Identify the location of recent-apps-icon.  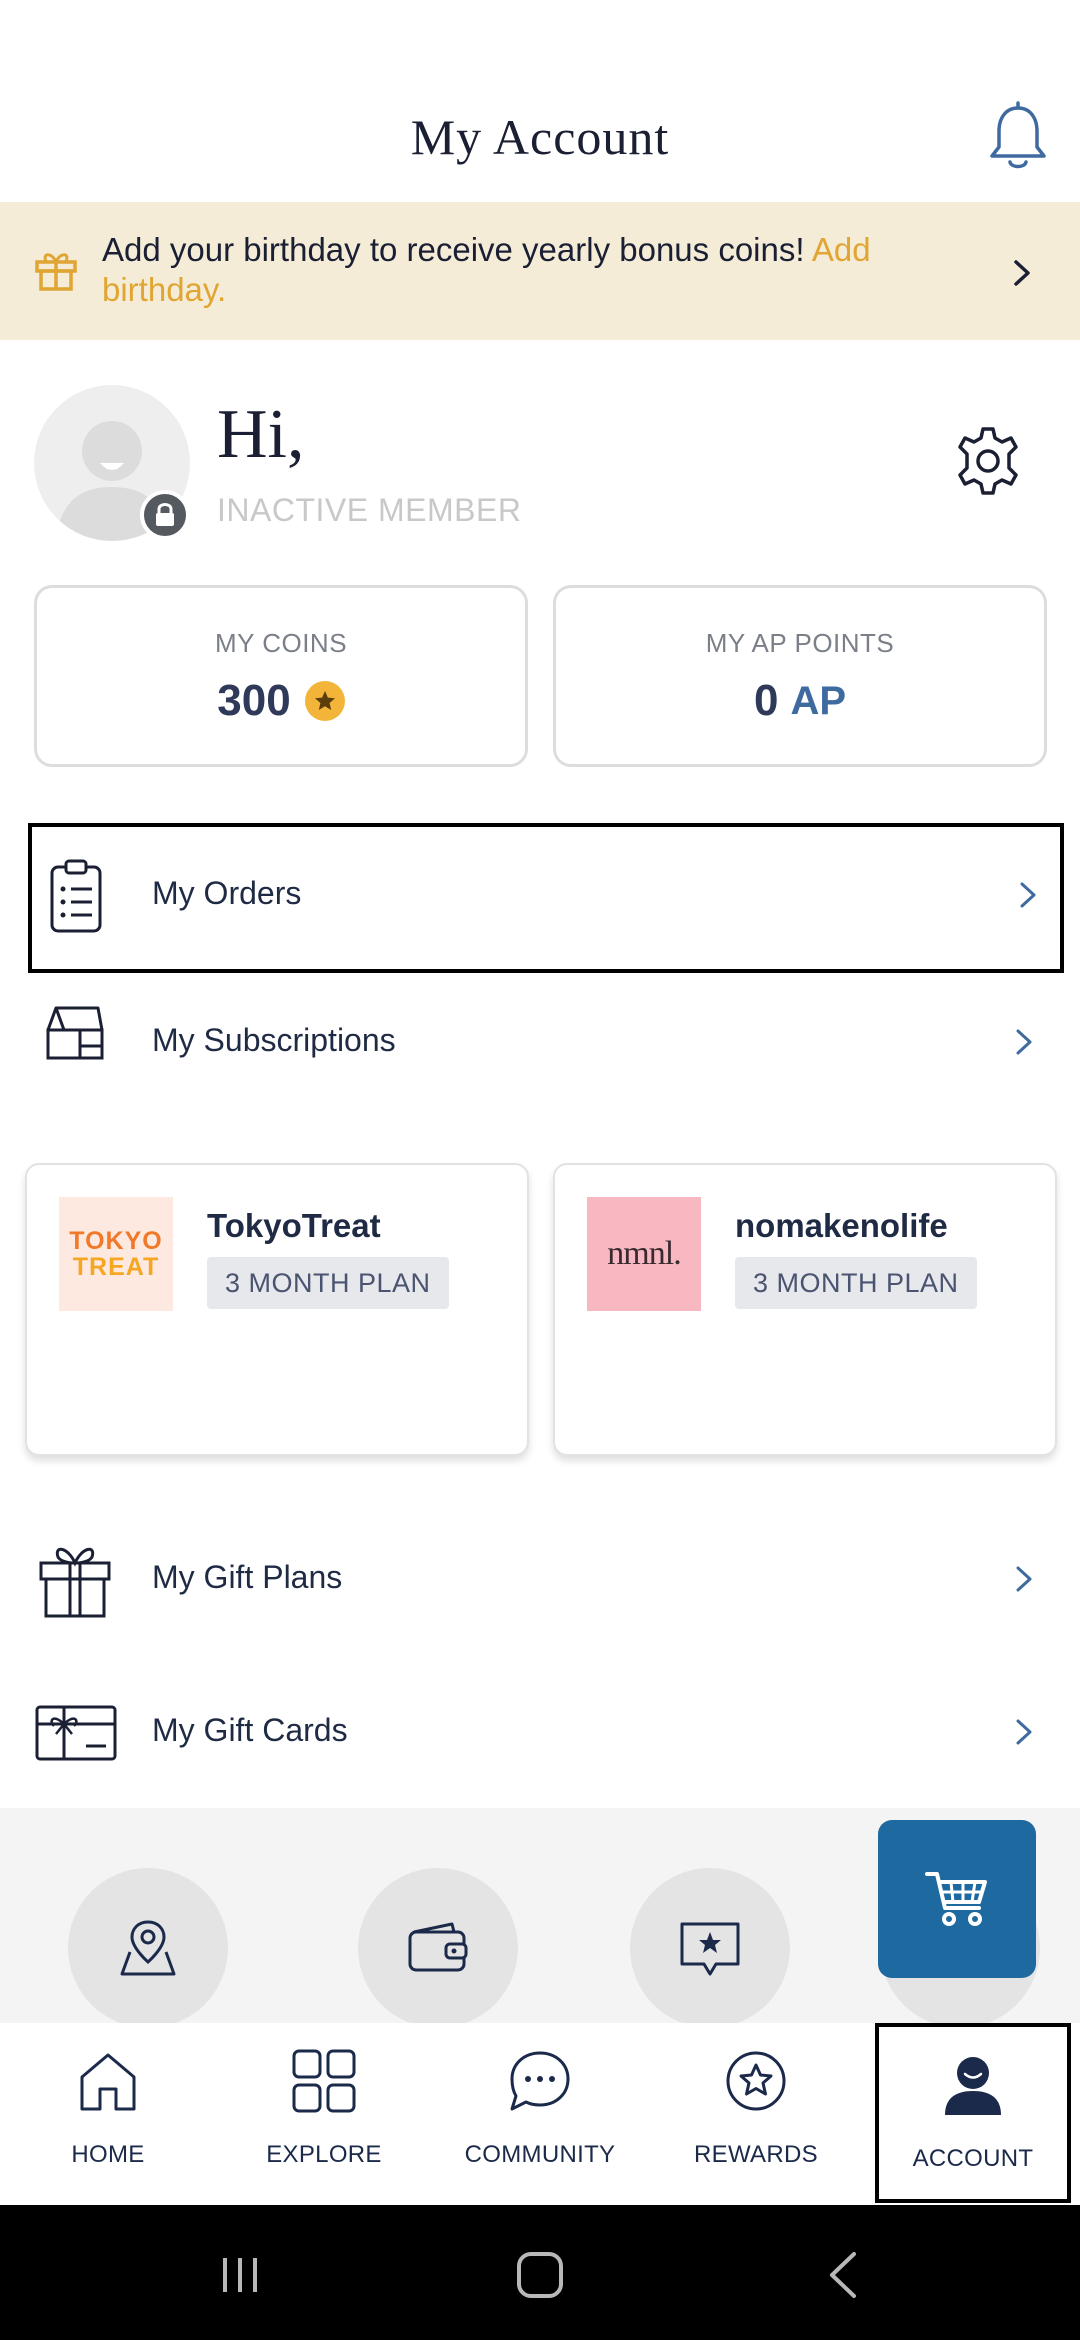
(240, 2275).